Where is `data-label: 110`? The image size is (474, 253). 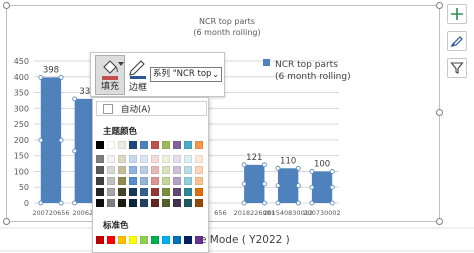 data-label: 110 is located at coordinates (288, 161).